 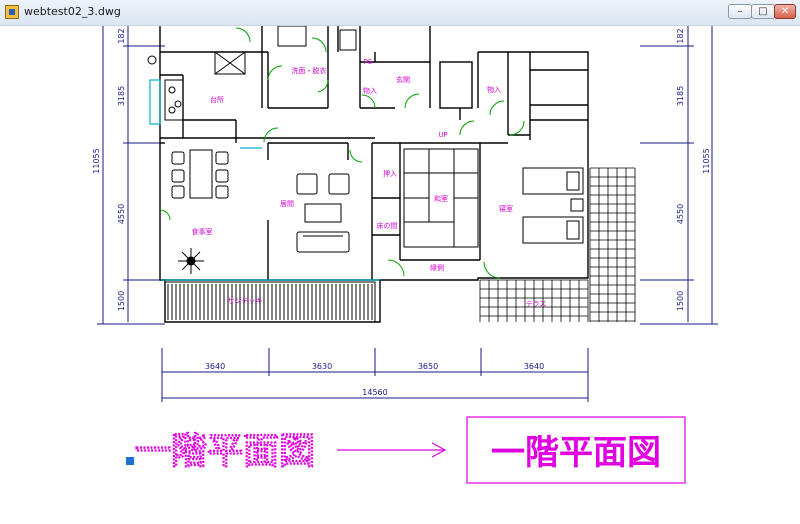 What do you see at coordinates (534, 366) in the screenshot?
I see `bottom-dim-4: 3640` at bounding box center [534, 366].